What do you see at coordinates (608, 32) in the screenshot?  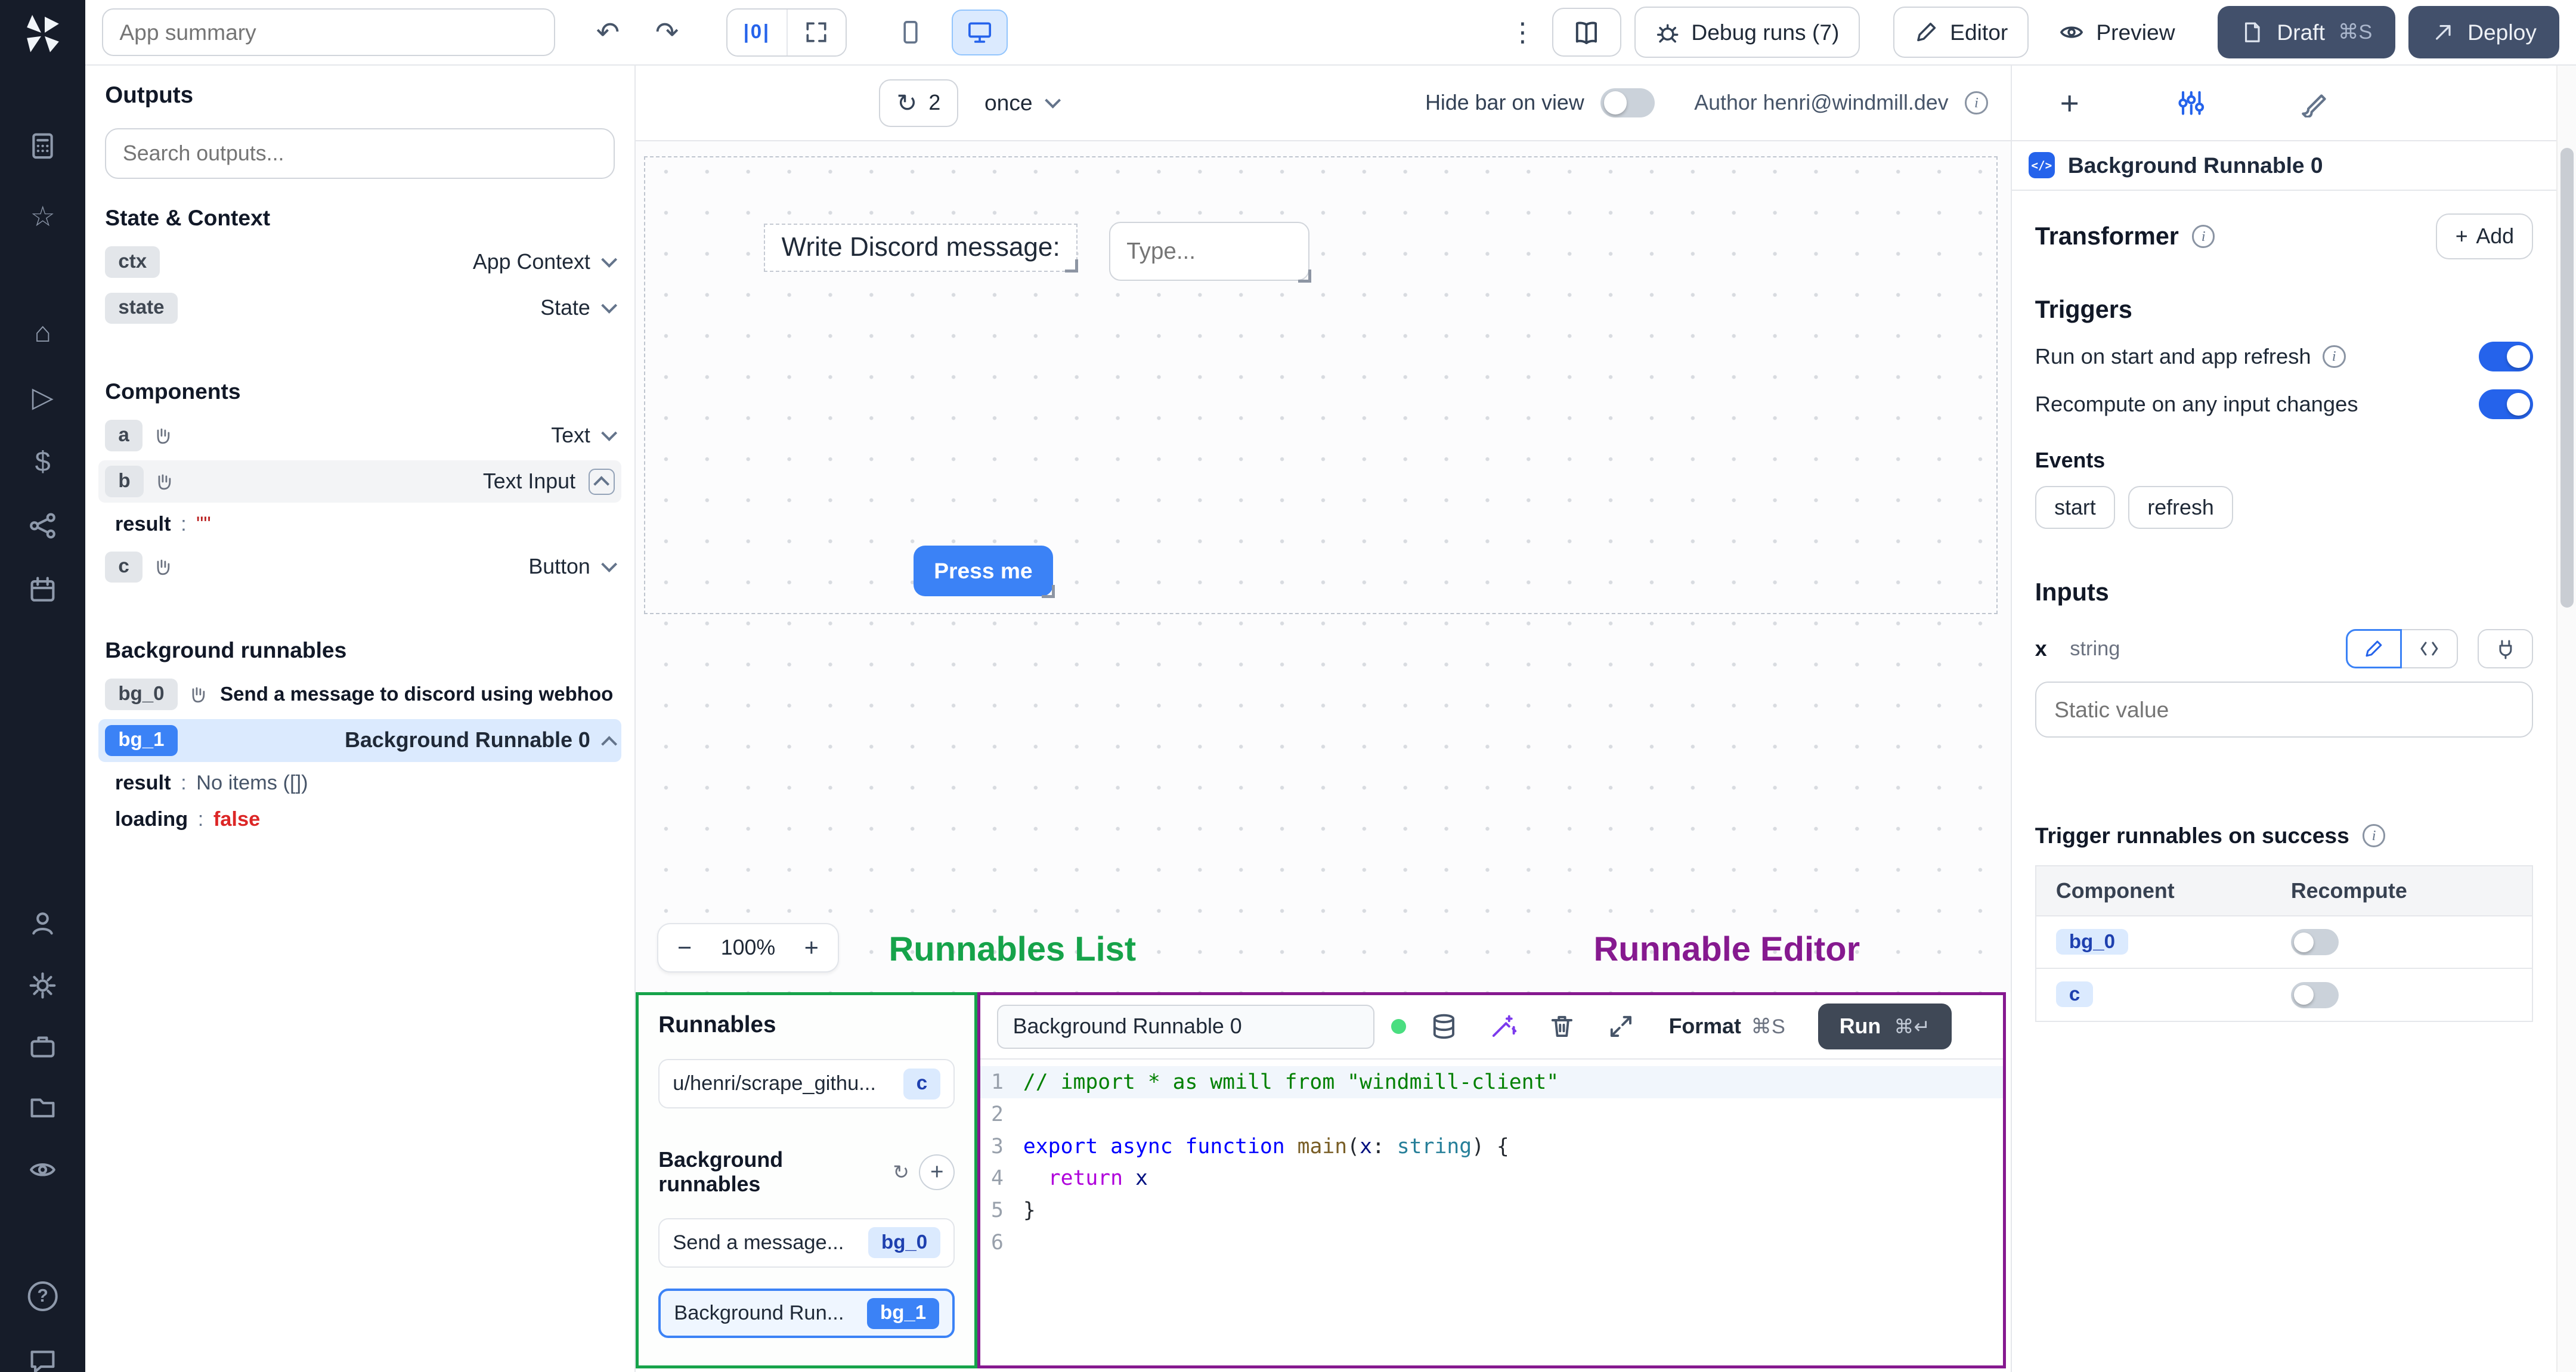 I see `undo-button: ↶` at bounding box center [608, 32].